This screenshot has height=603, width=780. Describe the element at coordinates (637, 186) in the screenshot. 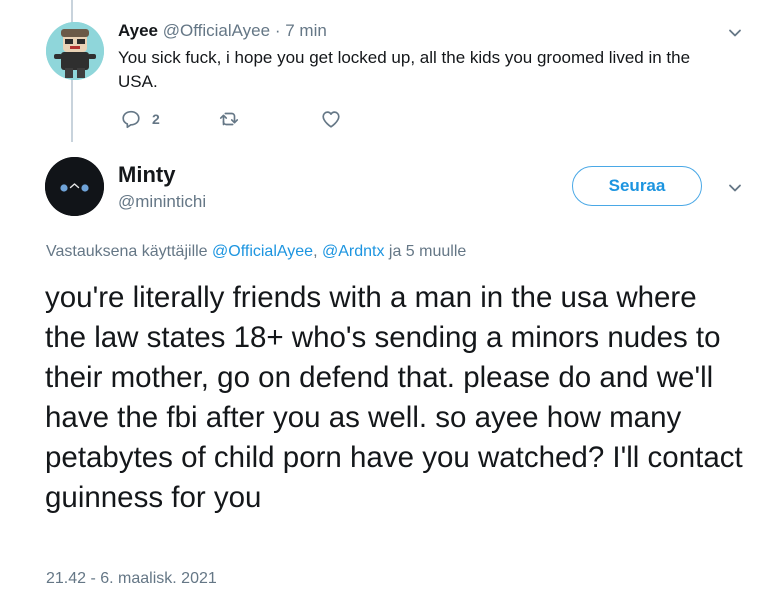

I see `follow-button: Seuraa` at that location.